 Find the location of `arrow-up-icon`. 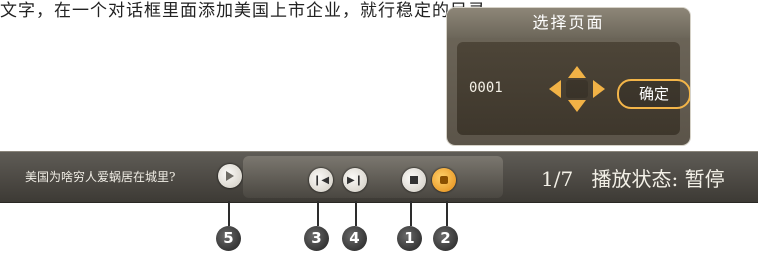

arrow-up-icon is located at coordinates (577, 72).